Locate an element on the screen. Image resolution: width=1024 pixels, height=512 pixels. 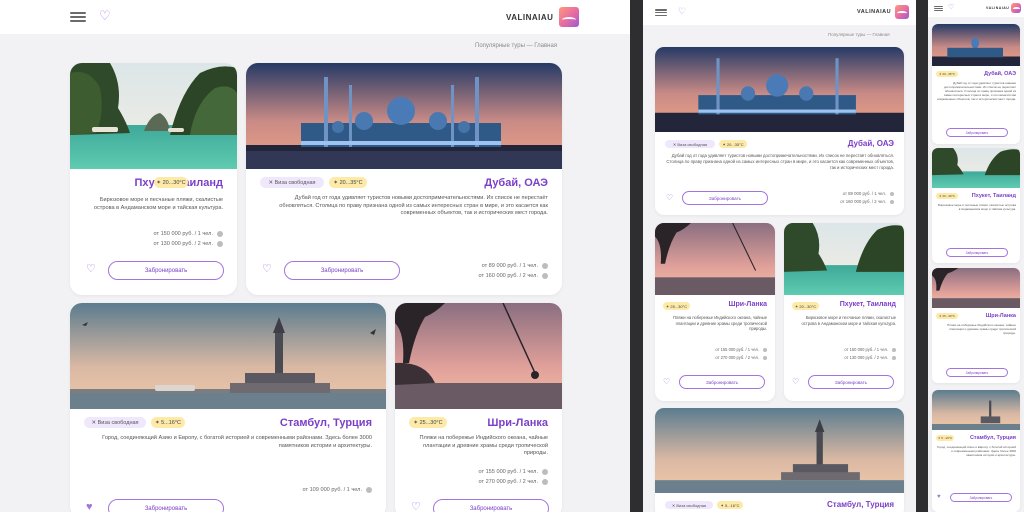
price-per-person: от 155 000 руб. / 1 чел. is located at coordinates (513, 472).